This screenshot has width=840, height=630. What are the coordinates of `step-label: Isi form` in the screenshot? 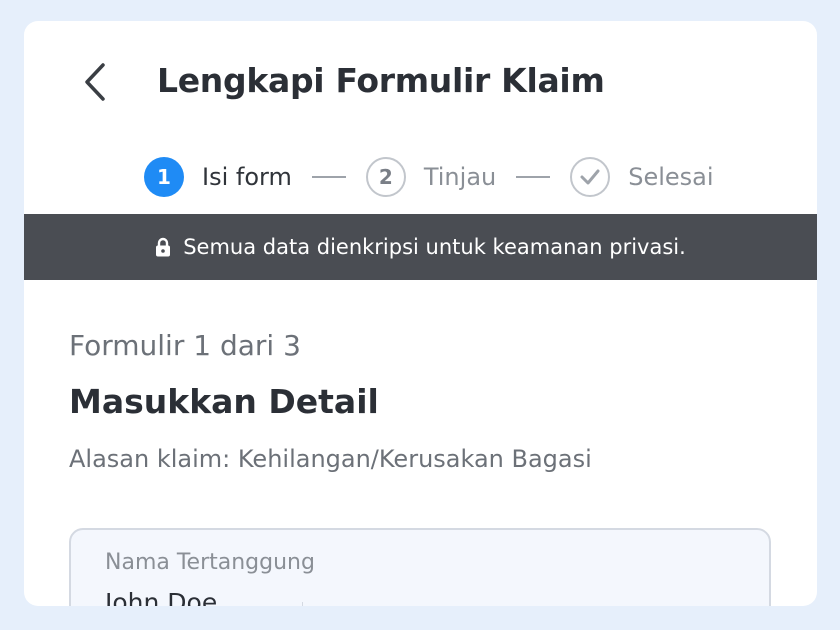 It's located at (247, 177).